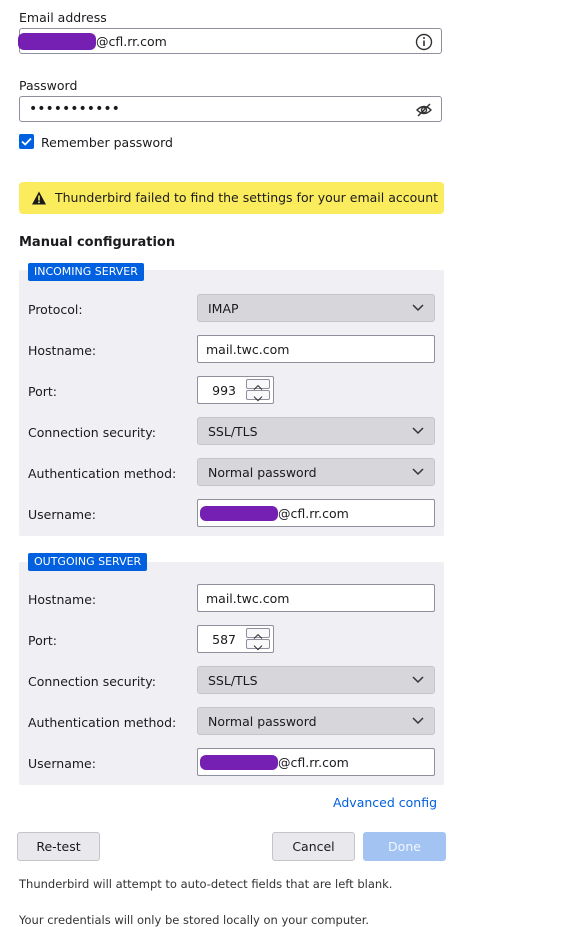 The width and height of the screenshot is (573, 927). Describe the element at coordinates (86, 272) in the screenshot. I see `incoming-server-badge: INCOMING SERVER` at that location.